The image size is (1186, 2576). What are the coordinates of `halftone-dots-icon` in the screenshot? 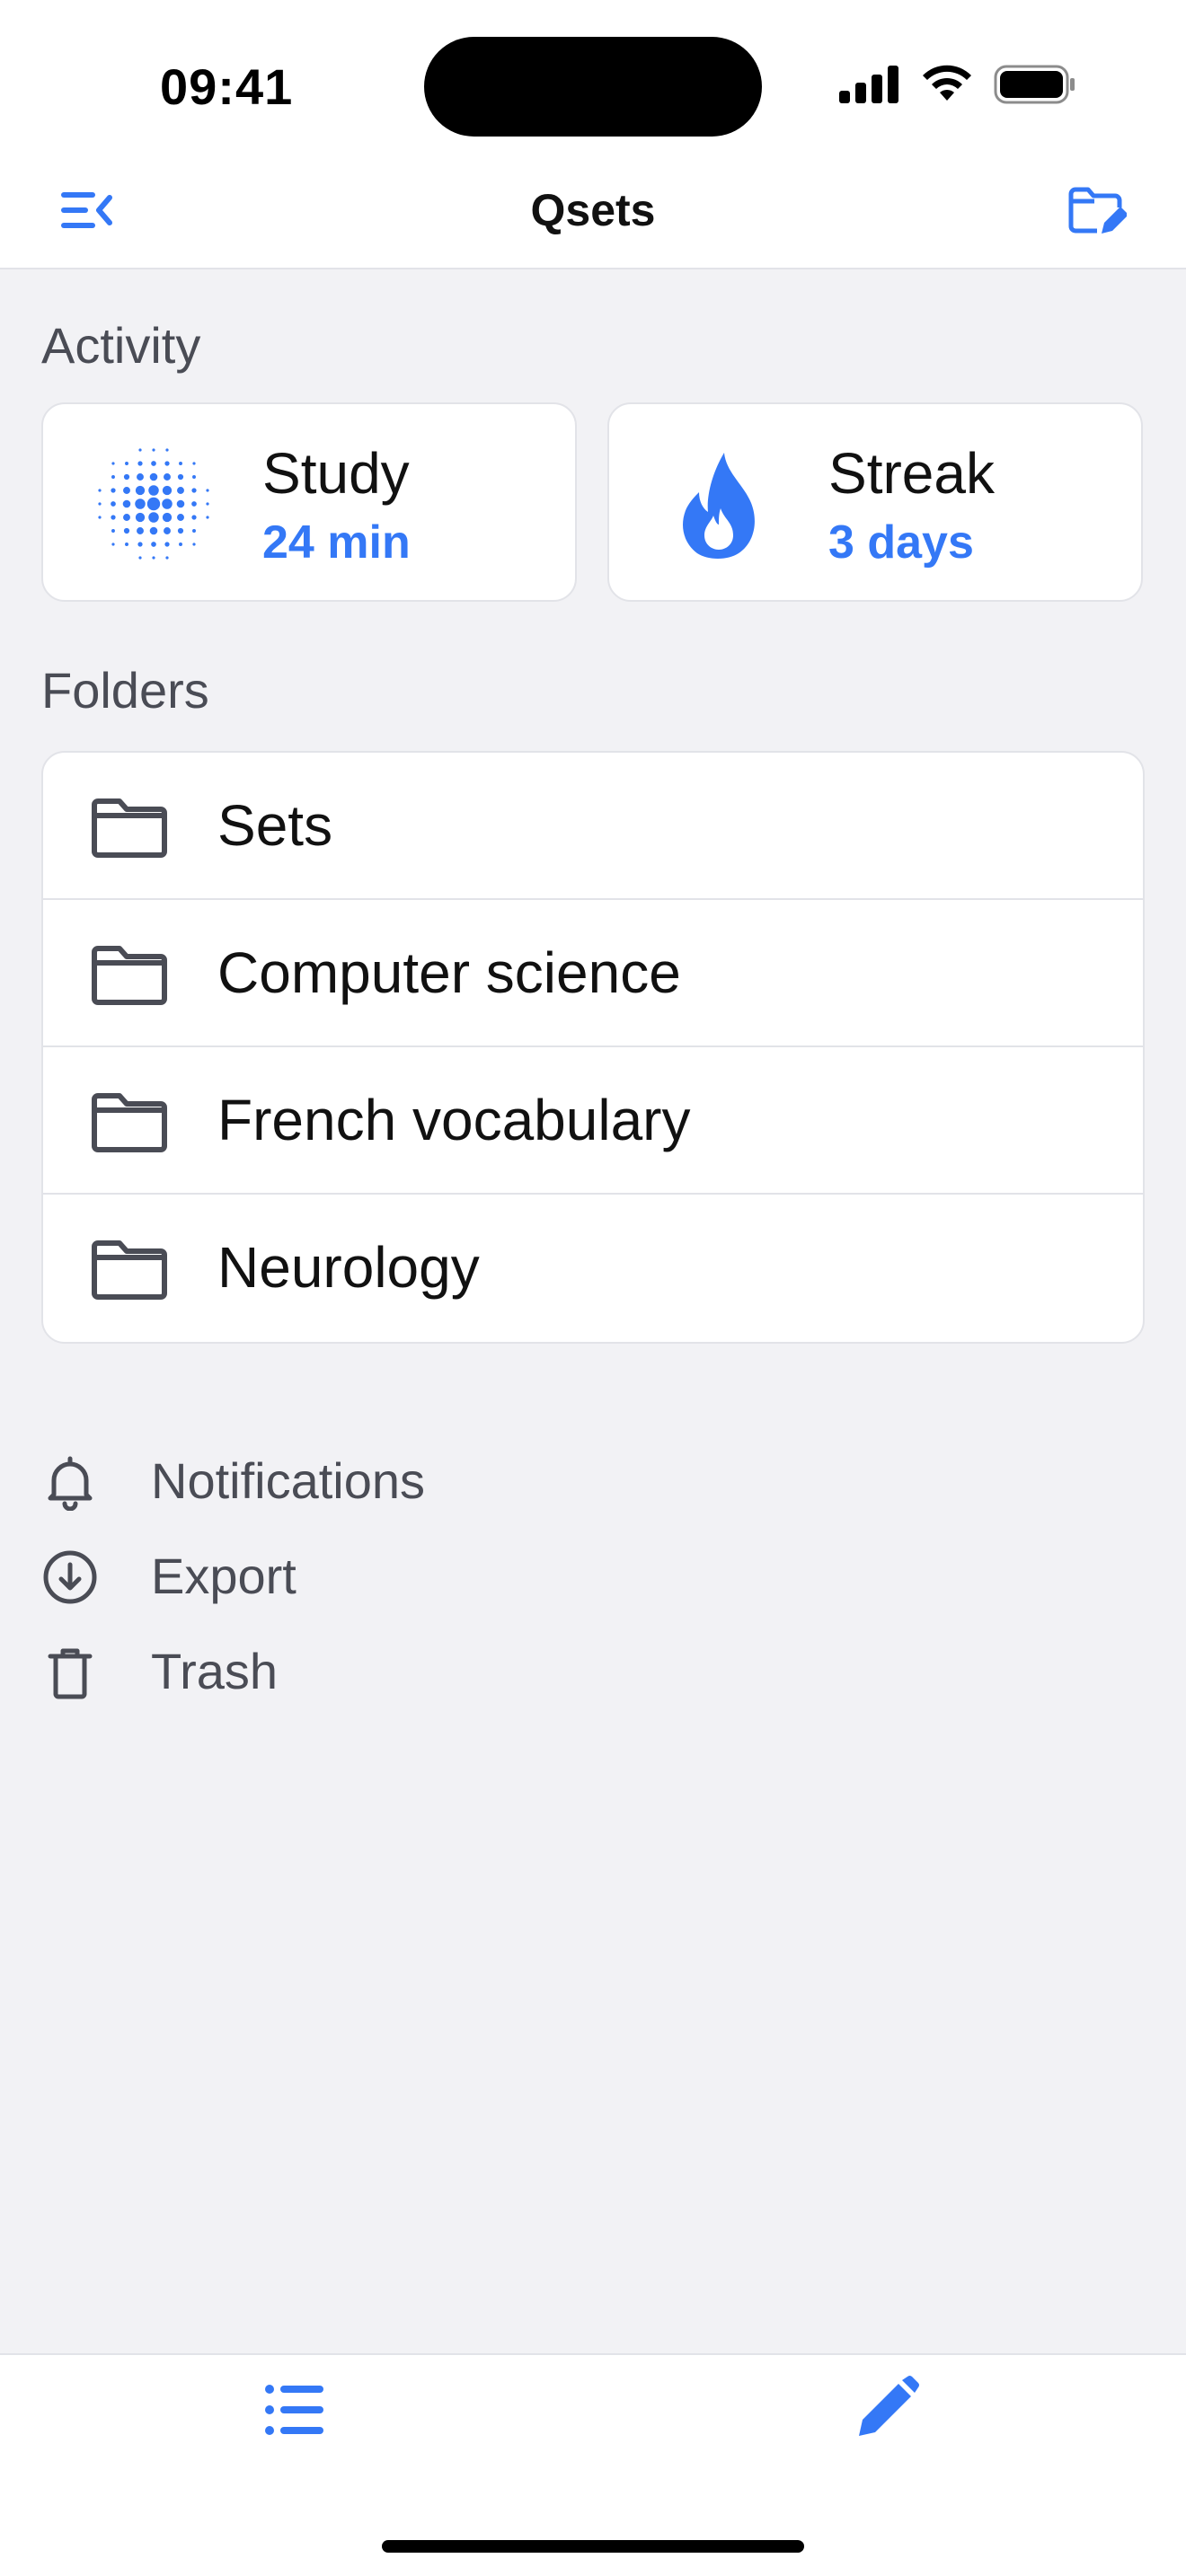 It's located at (153, 504).